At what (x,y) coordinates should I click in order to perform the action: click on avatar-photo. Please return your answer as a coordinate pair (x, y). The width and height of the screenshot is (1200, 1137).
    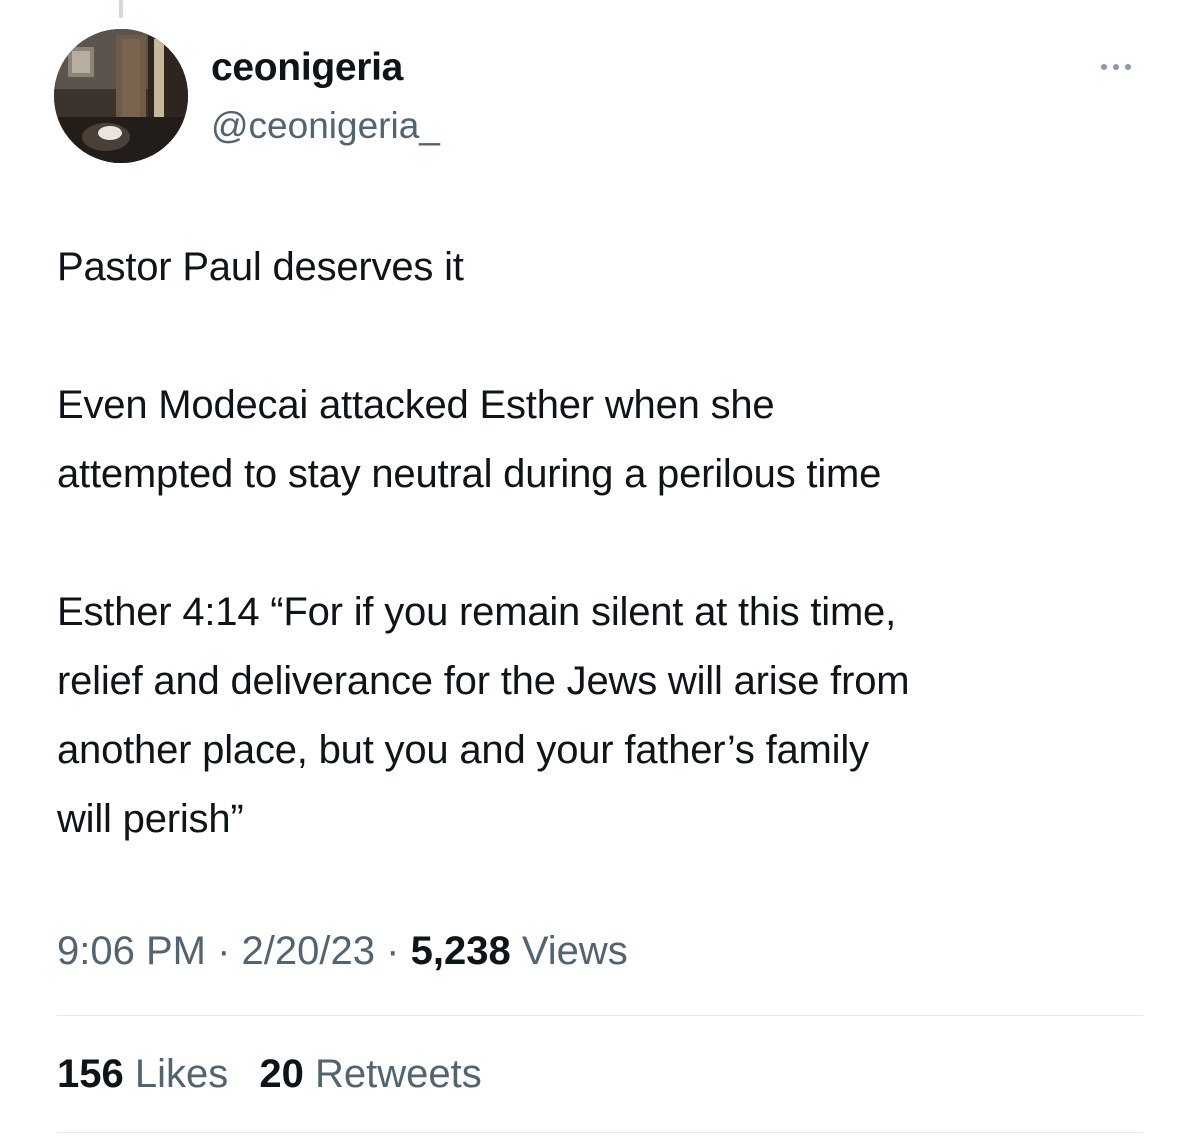
    Looking at the image, I should click on (121, 96).